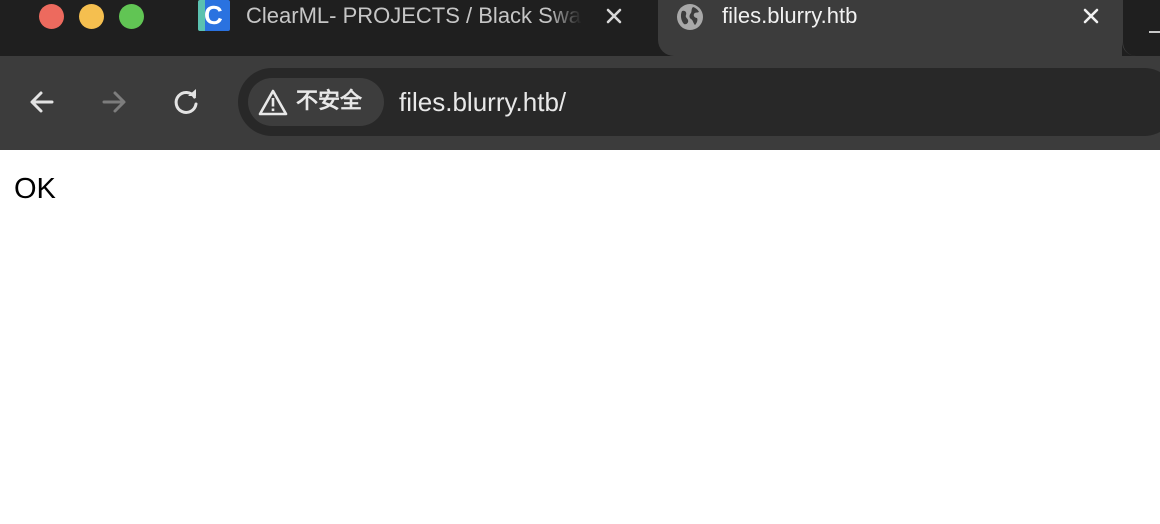  Describe the element at coordinates (699, 102) in the screenshot. I see `address-bar: 不安全 files.blurry.htb/` at that location.